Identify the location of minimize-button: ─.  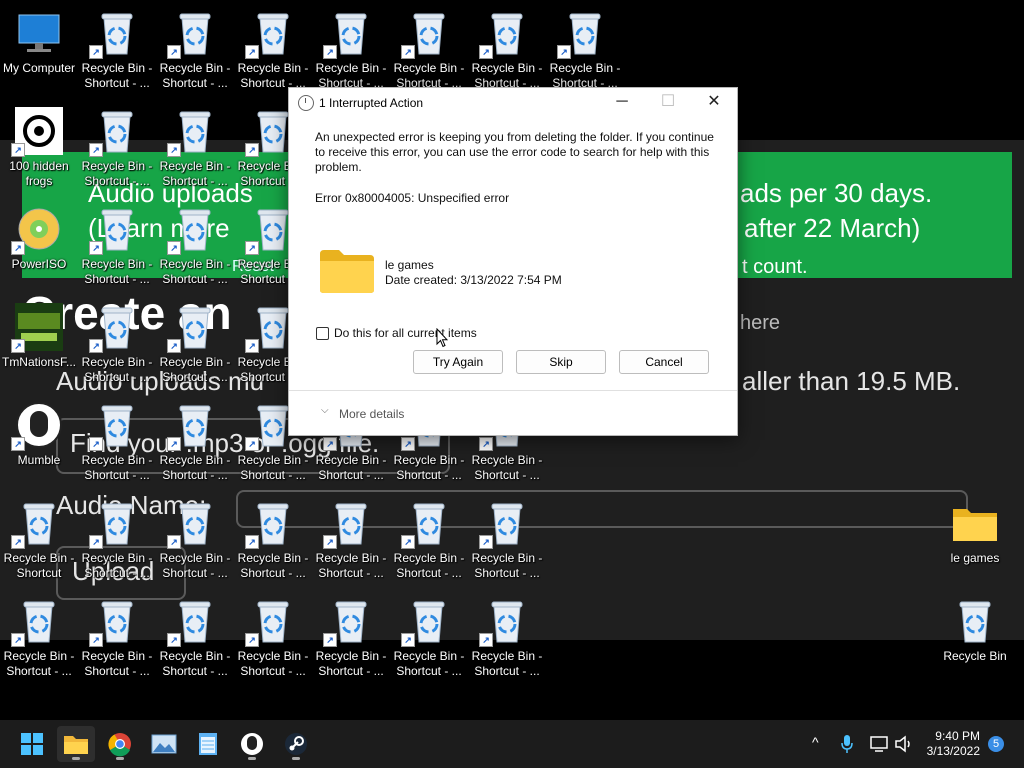
(622, 103).